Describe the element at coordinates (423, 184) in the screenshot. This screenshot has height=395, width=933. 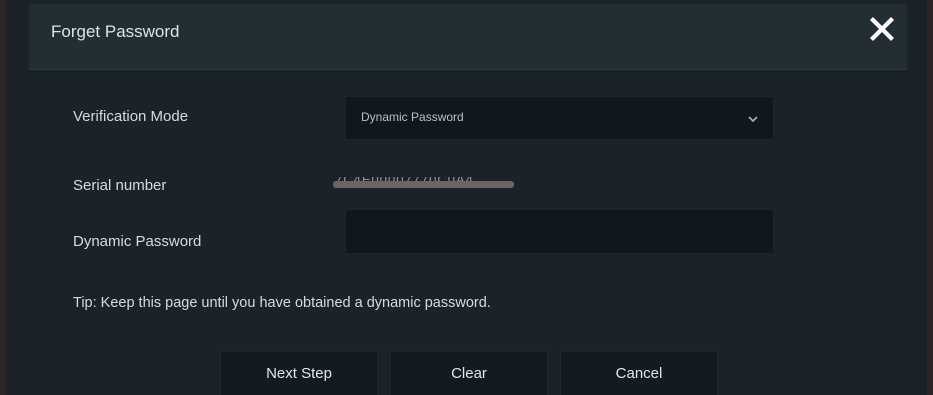
I see `serial-redaction-bar` at that location.